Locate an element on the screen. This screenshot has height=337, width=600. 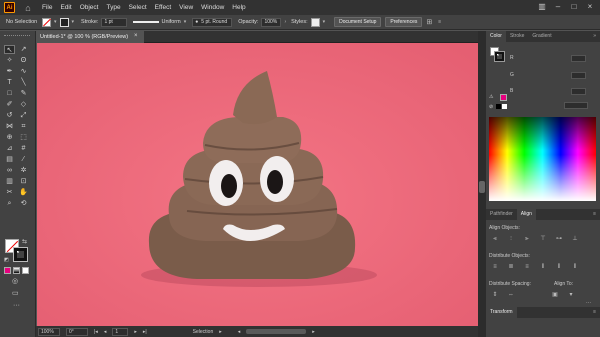
blend-tool-icon: ∞ is located at coordinates (9, 170).